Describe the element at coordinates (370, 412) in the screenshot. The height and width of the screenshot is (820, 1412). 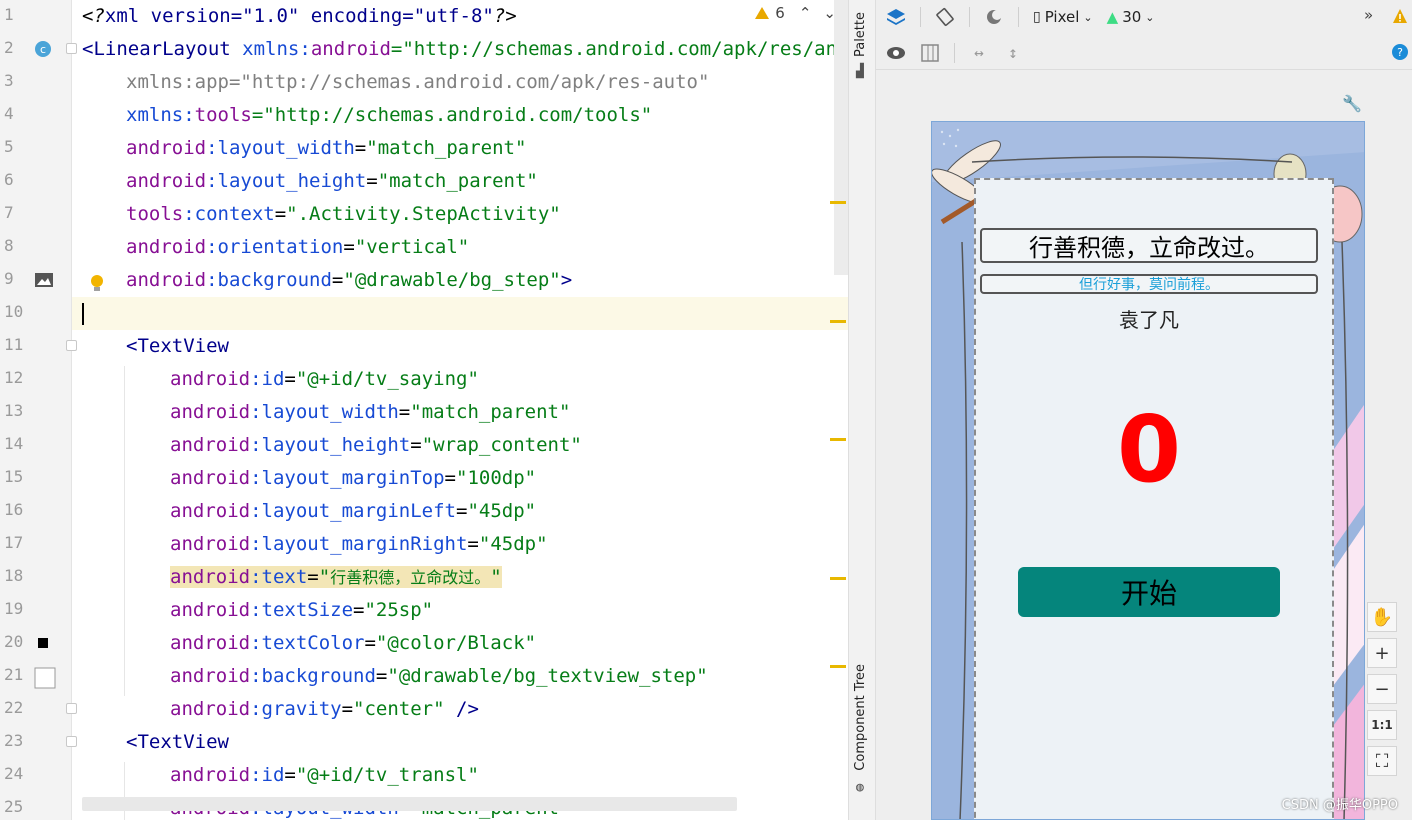
I see `code-line: android:layout_width="match_parent"` at that location.